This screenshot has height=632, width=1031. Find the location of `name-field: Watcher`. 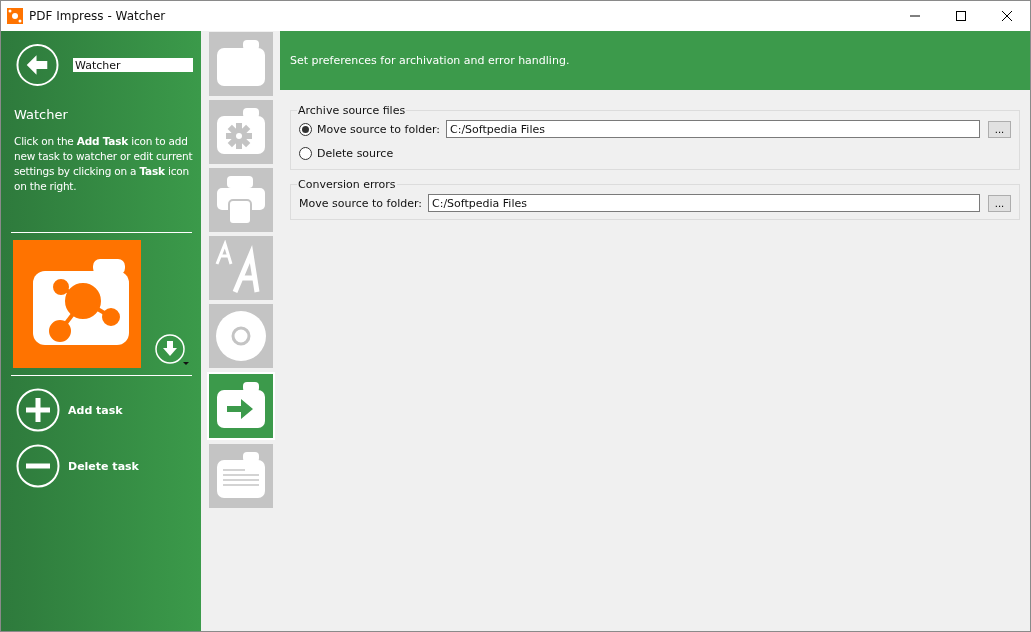

name-field: Watcher is located at coordinates (133, 65).